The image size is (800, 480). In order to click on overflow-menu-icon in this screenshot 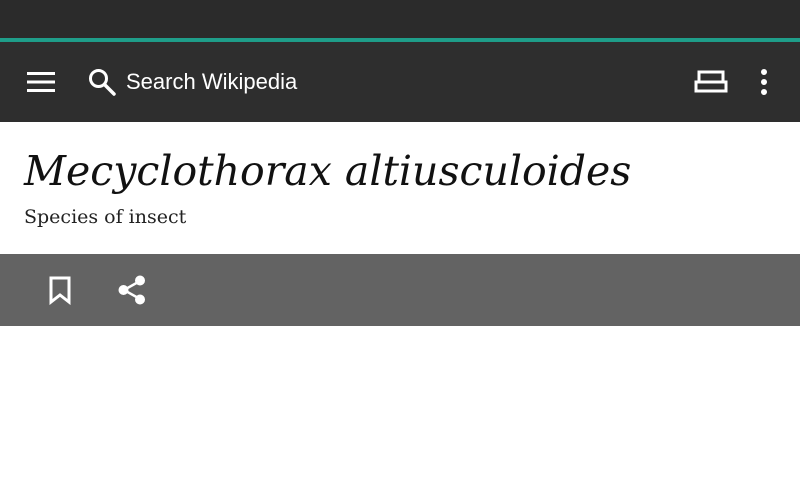, I will do `click(764, 82)`.